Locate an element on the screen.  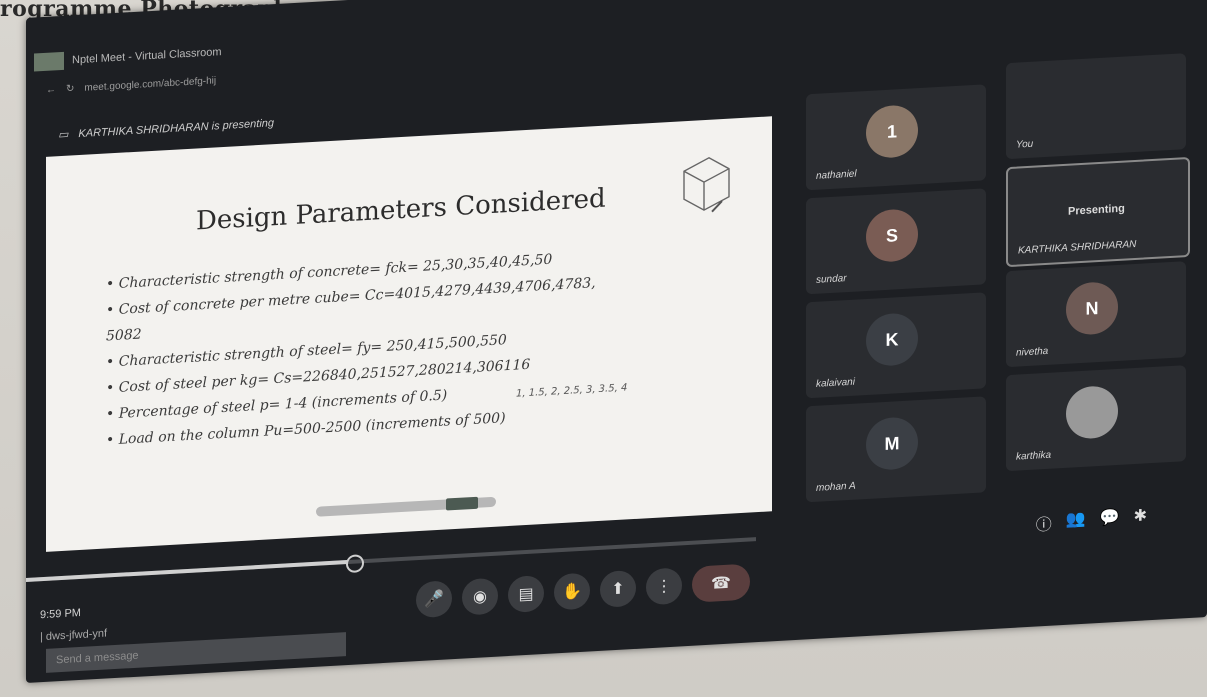
chat-icon: 💬 is located at coordinates (1110, 519).